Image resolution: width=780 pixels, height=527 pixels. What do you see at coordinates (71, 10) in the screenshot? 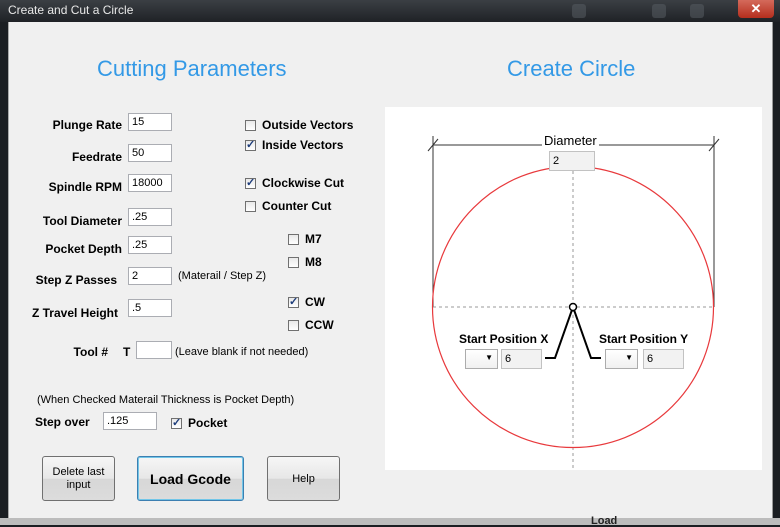
I see `window-title: Create and Cut a Circle` at bounding box center [71, 10].